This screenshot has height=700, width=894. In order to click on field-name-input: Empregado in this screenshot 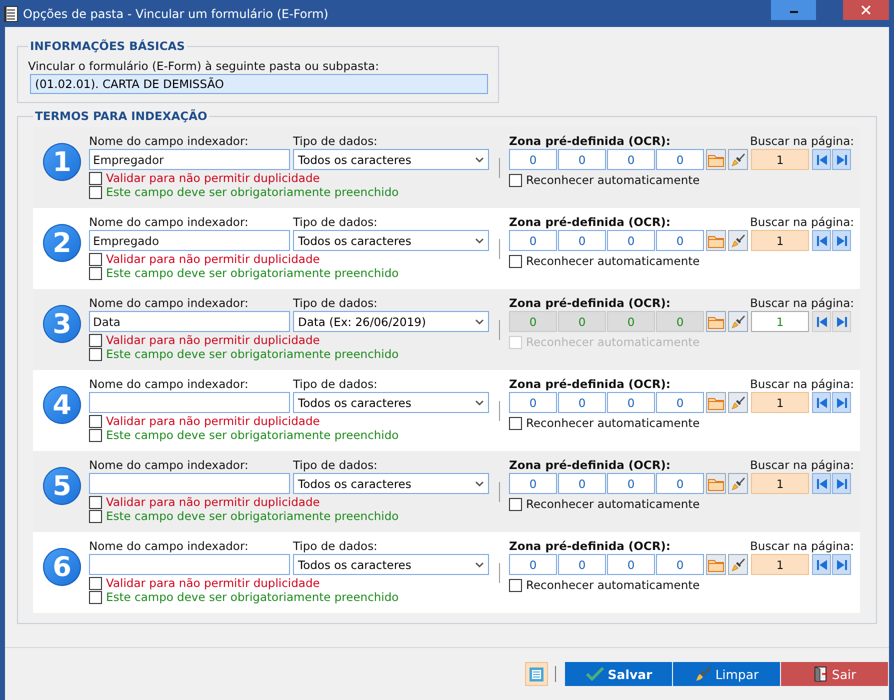, I will do `click(189, 240)`.